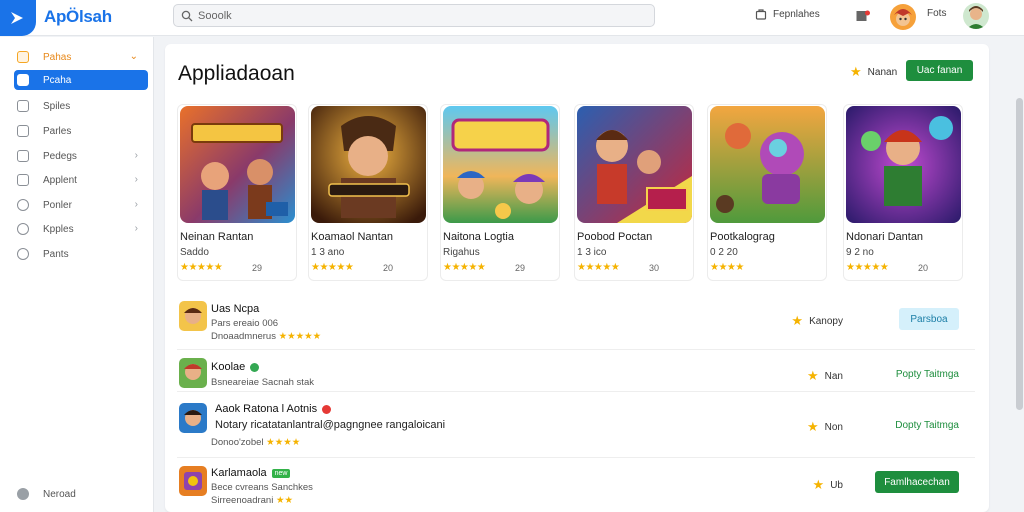 The width and height of the screenshot is (1024, 512). I want to click on sidebar-footer-label: Neroad, so click(59, 494).